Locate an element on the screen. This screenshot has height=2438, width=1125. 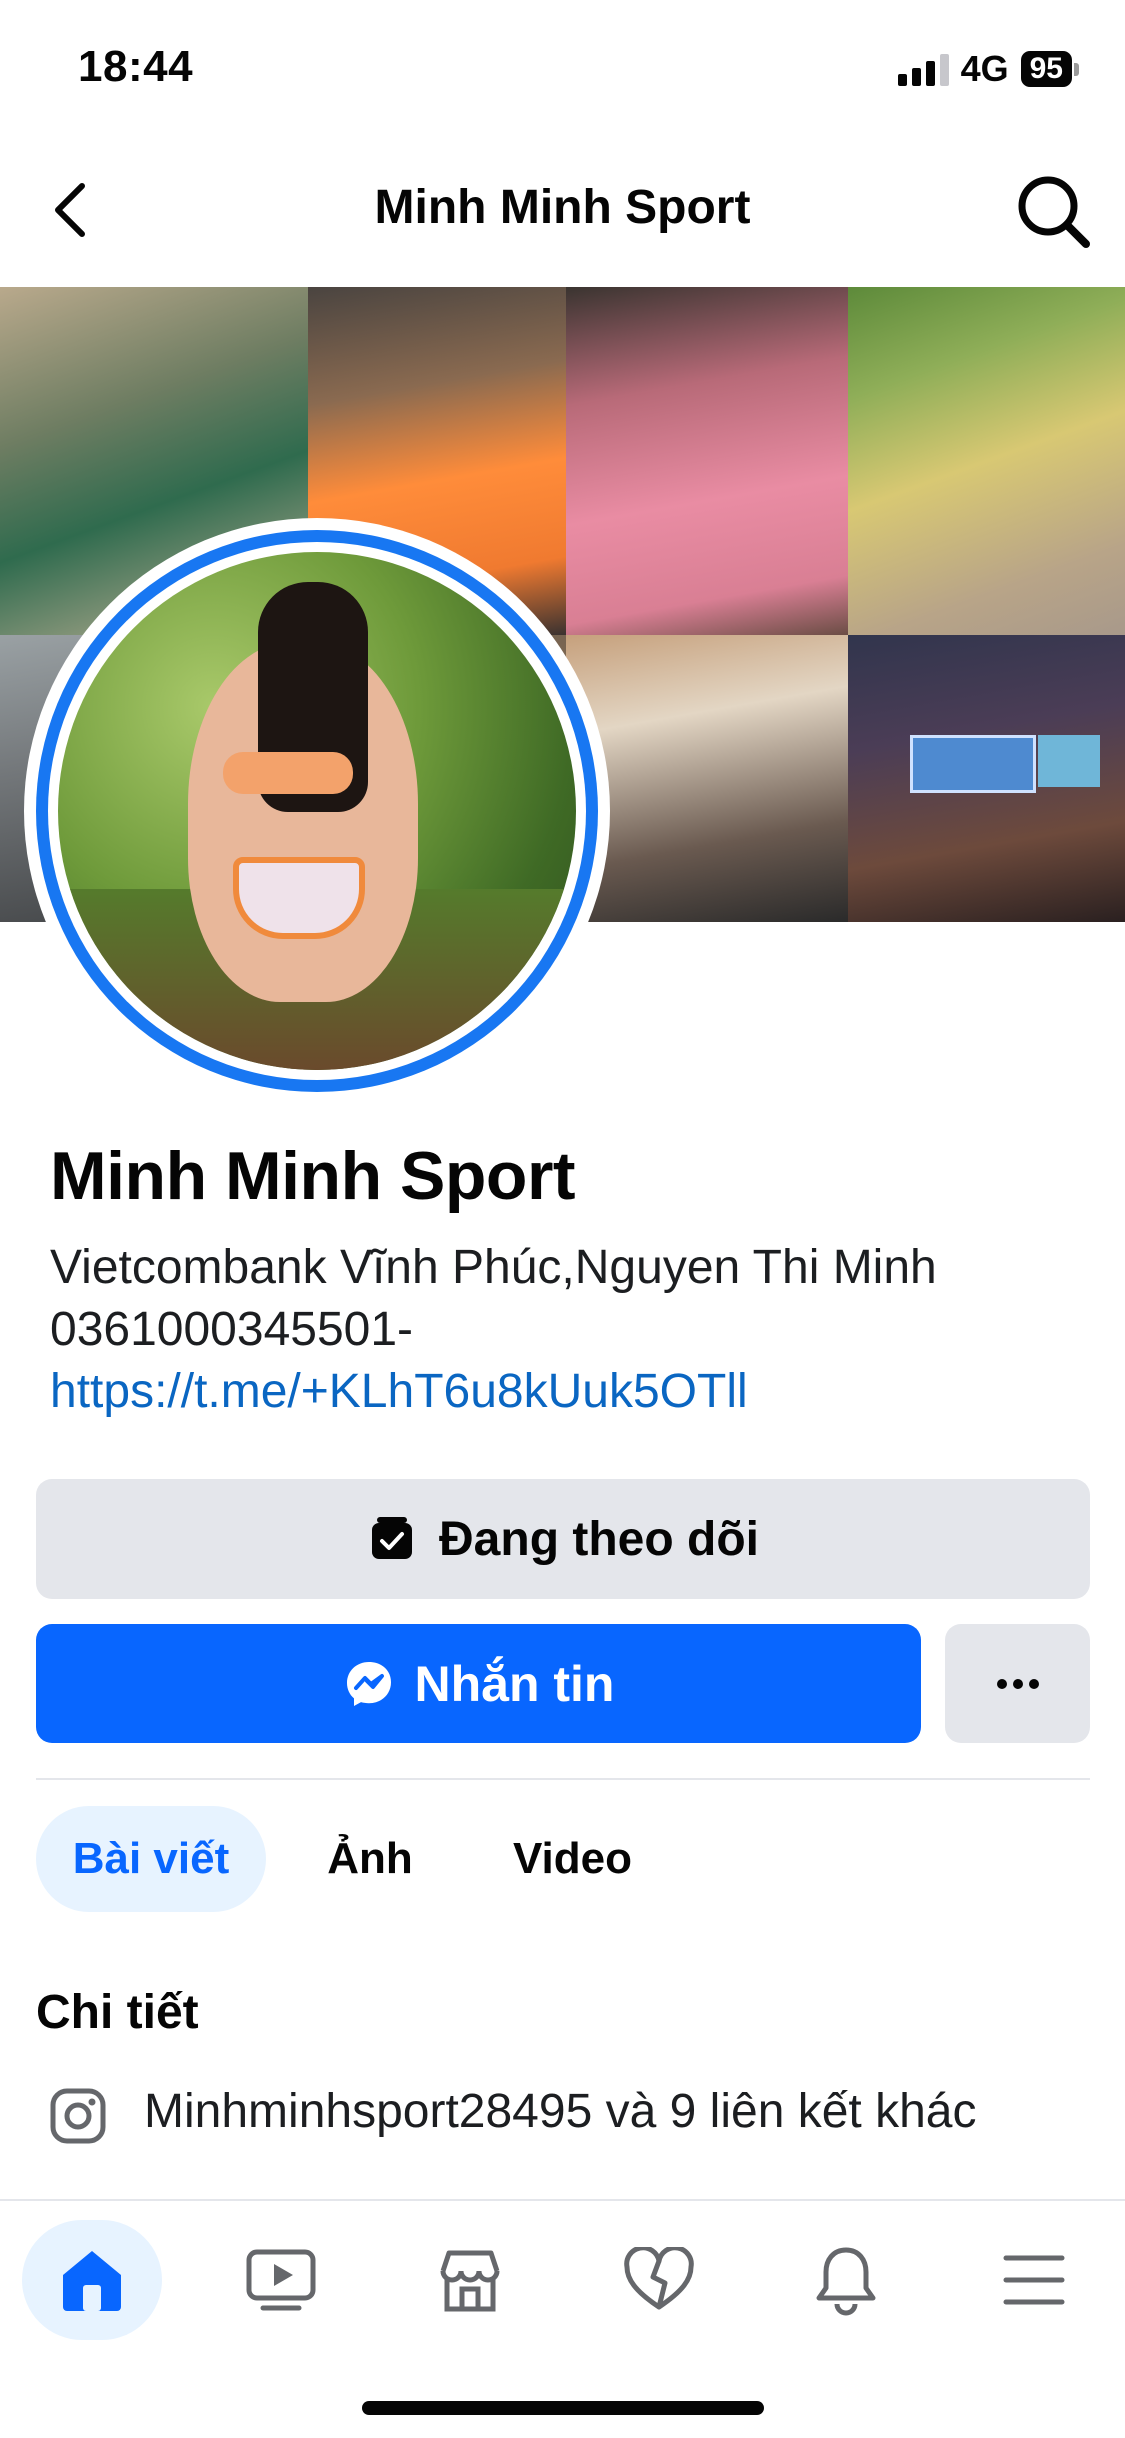
nav-dating is located at coordinates (659, 2280).